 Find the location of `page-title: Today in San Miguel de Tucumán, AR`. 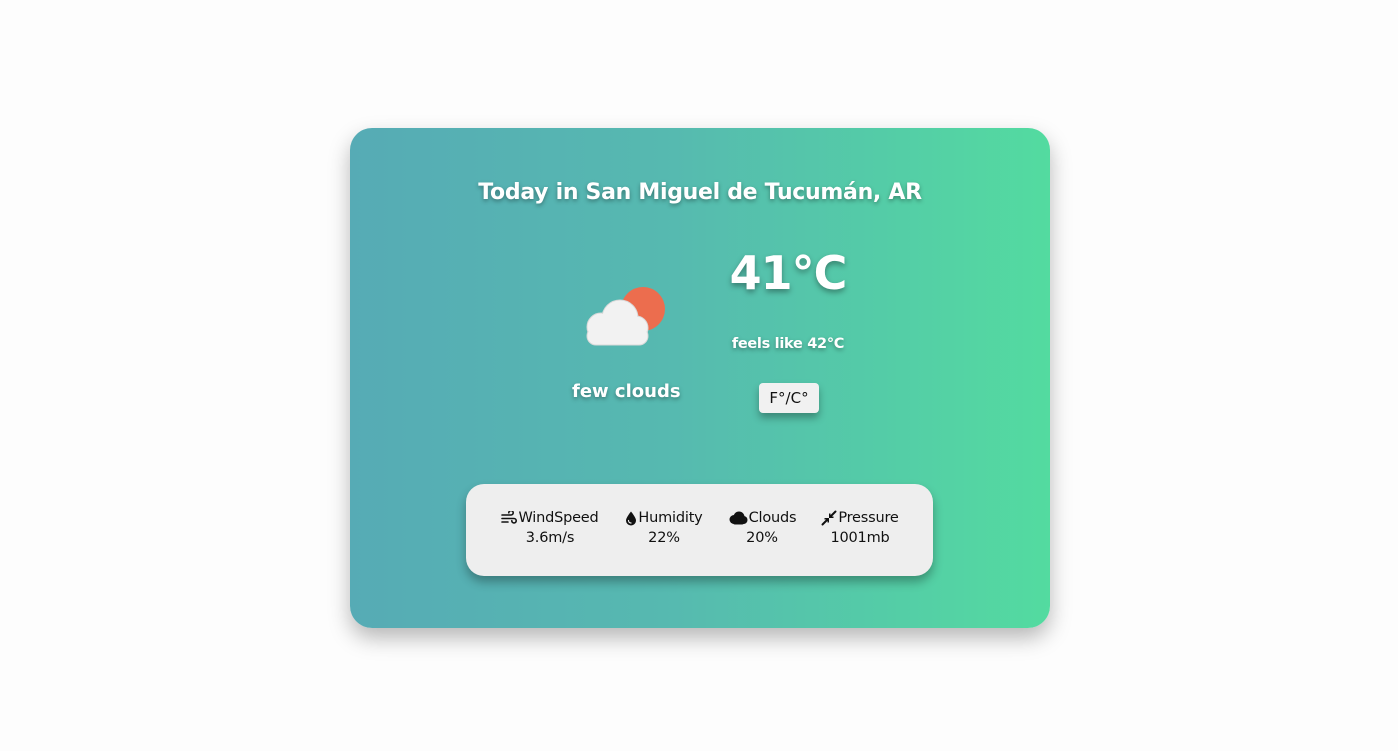

page-title: Today in San Miguel de Tucumán, AR is located at coordinates (700, 192).